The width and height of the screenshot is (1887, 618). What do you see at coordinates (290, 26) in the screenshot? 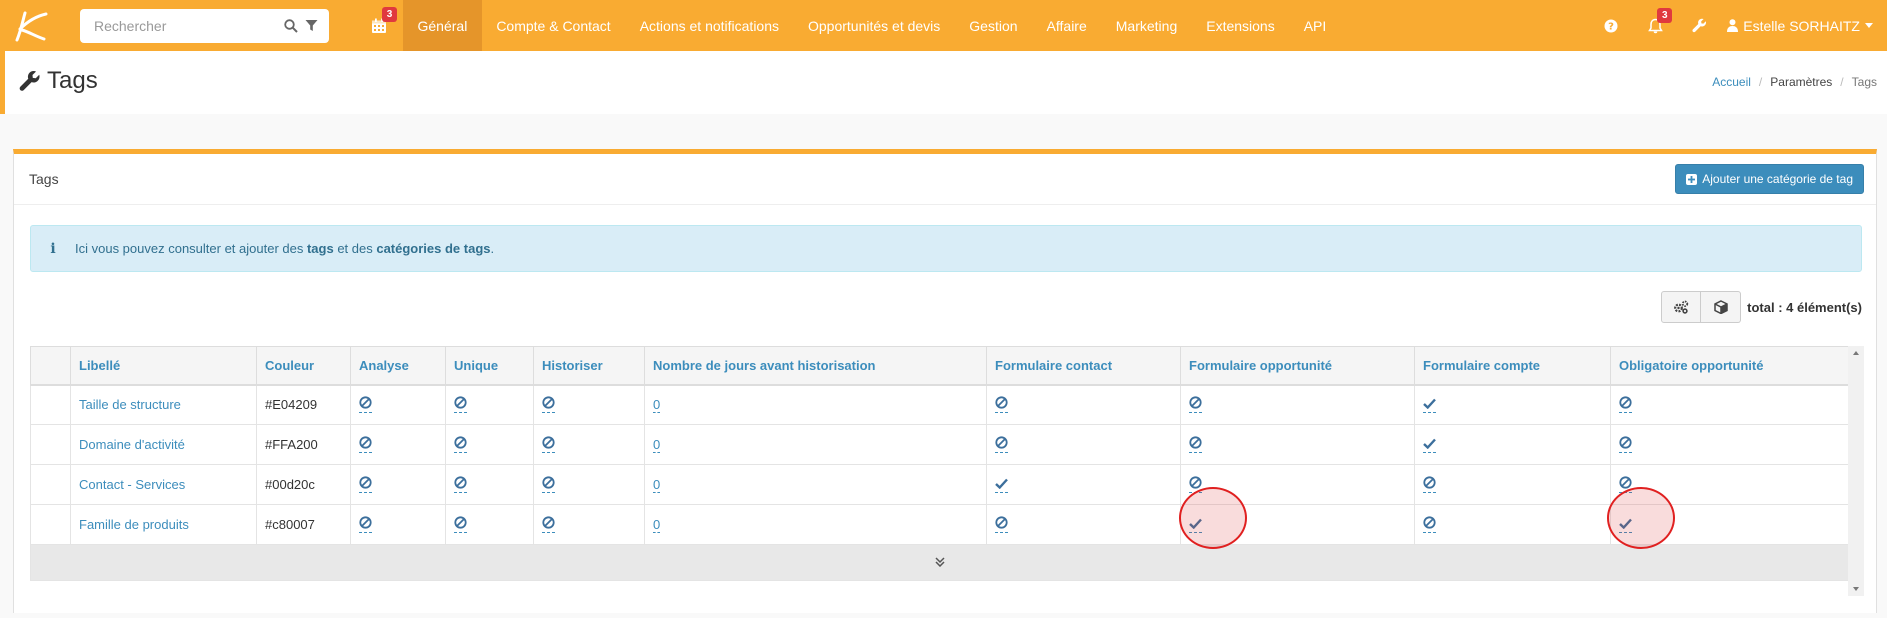
I see `search-icon` at bounding box center [290, 26].